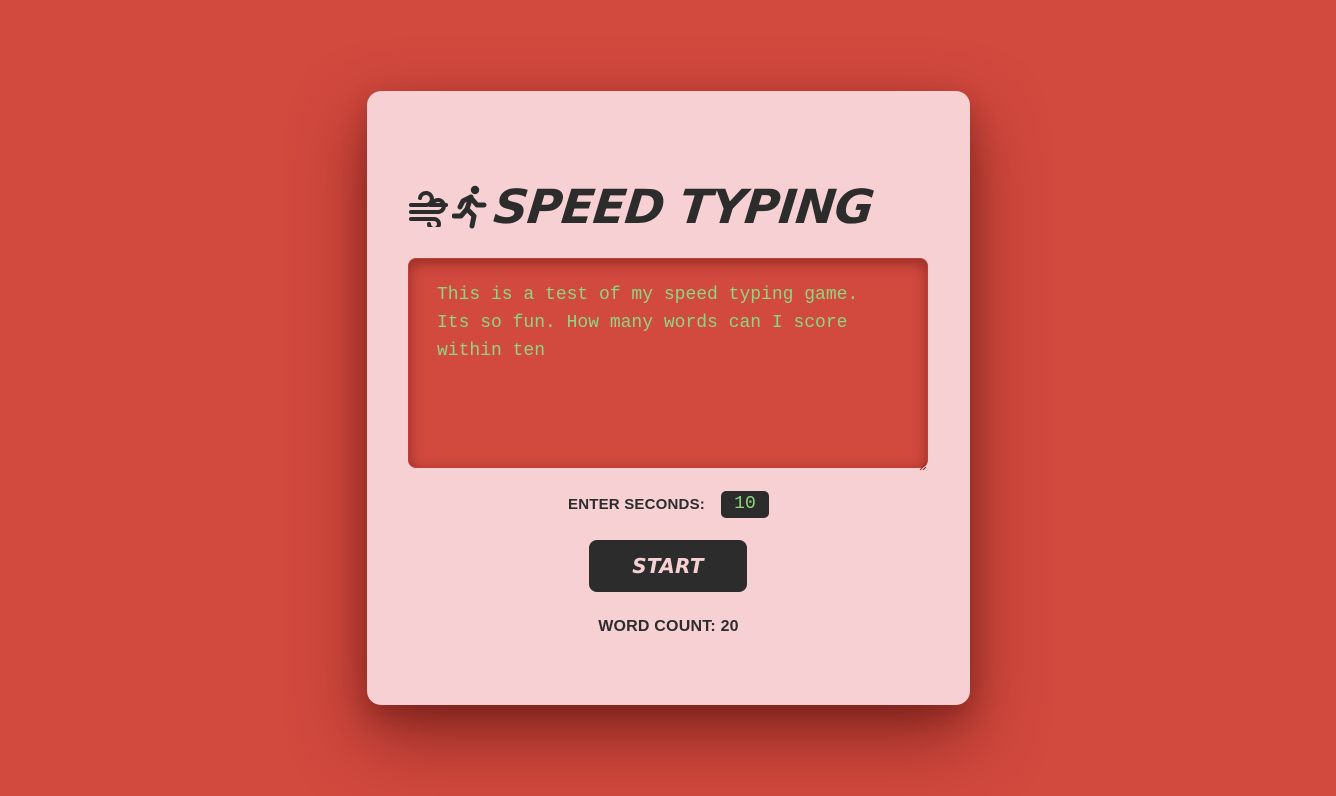 This screenshot has height=796, width=1336. Describe the element at coordinates (636, 504) in the screenshot. I see `seconds-label: ENTER SECONDS:` at that location.